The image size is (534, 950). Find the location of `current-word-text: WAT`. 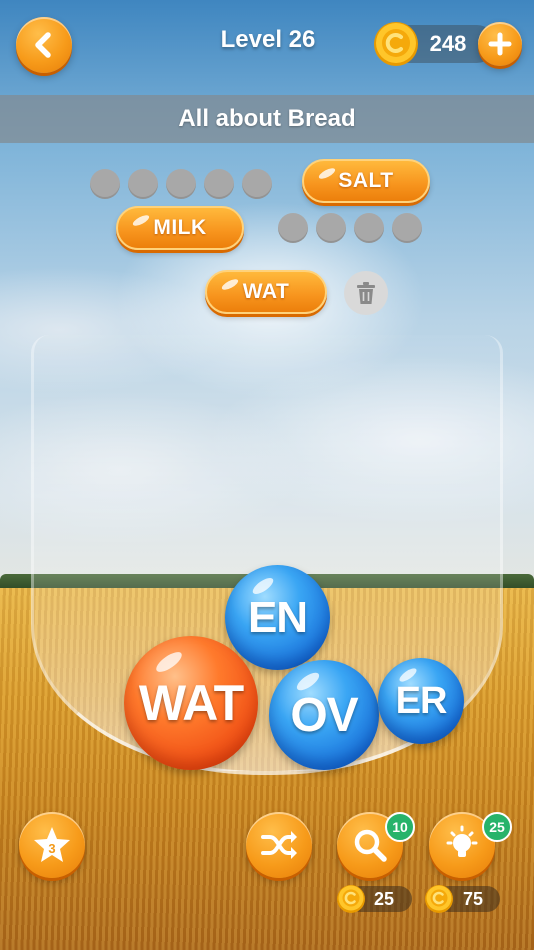

current-word-text: WAT is located at coordinates (266, 291).